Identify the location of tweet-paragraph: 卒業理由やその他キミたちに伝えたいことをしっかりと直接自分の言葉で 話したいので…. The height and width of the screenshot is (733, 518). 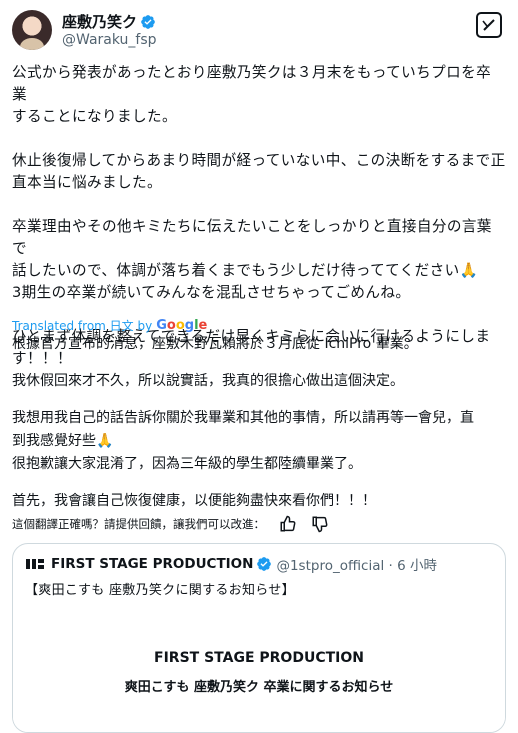
(252, 259).